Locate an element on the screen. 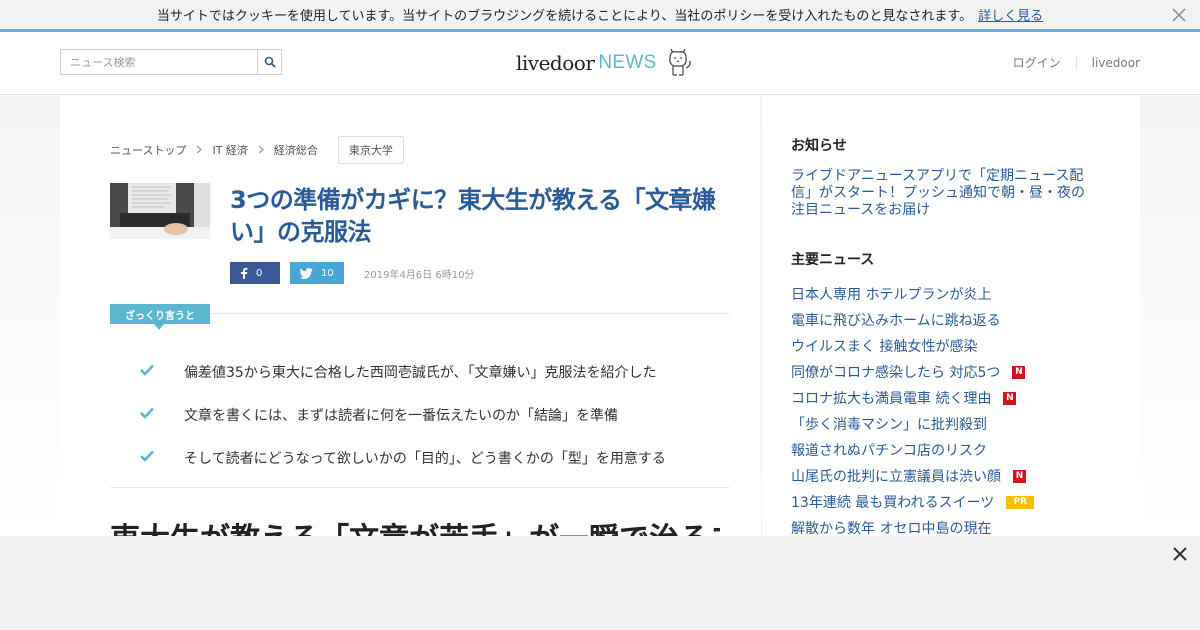  facebook-icon is located at coordinates (244, 273).